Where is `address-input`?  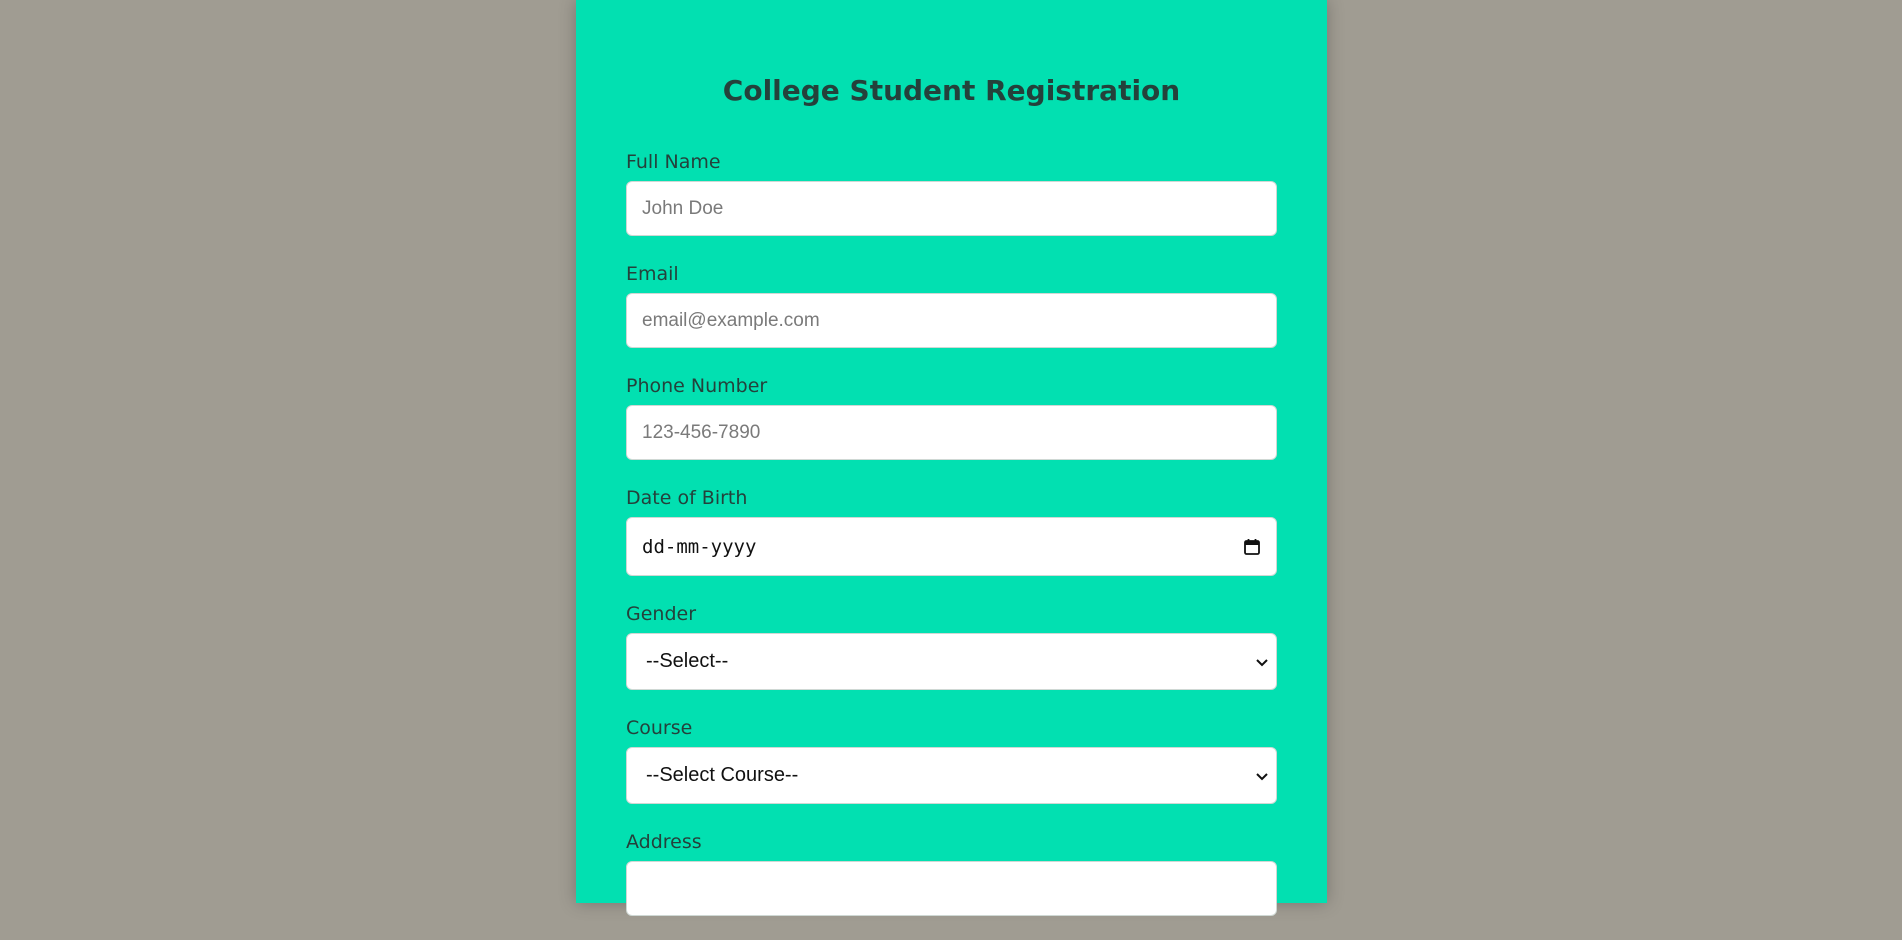 address-input is located at coordinates (951, 888).